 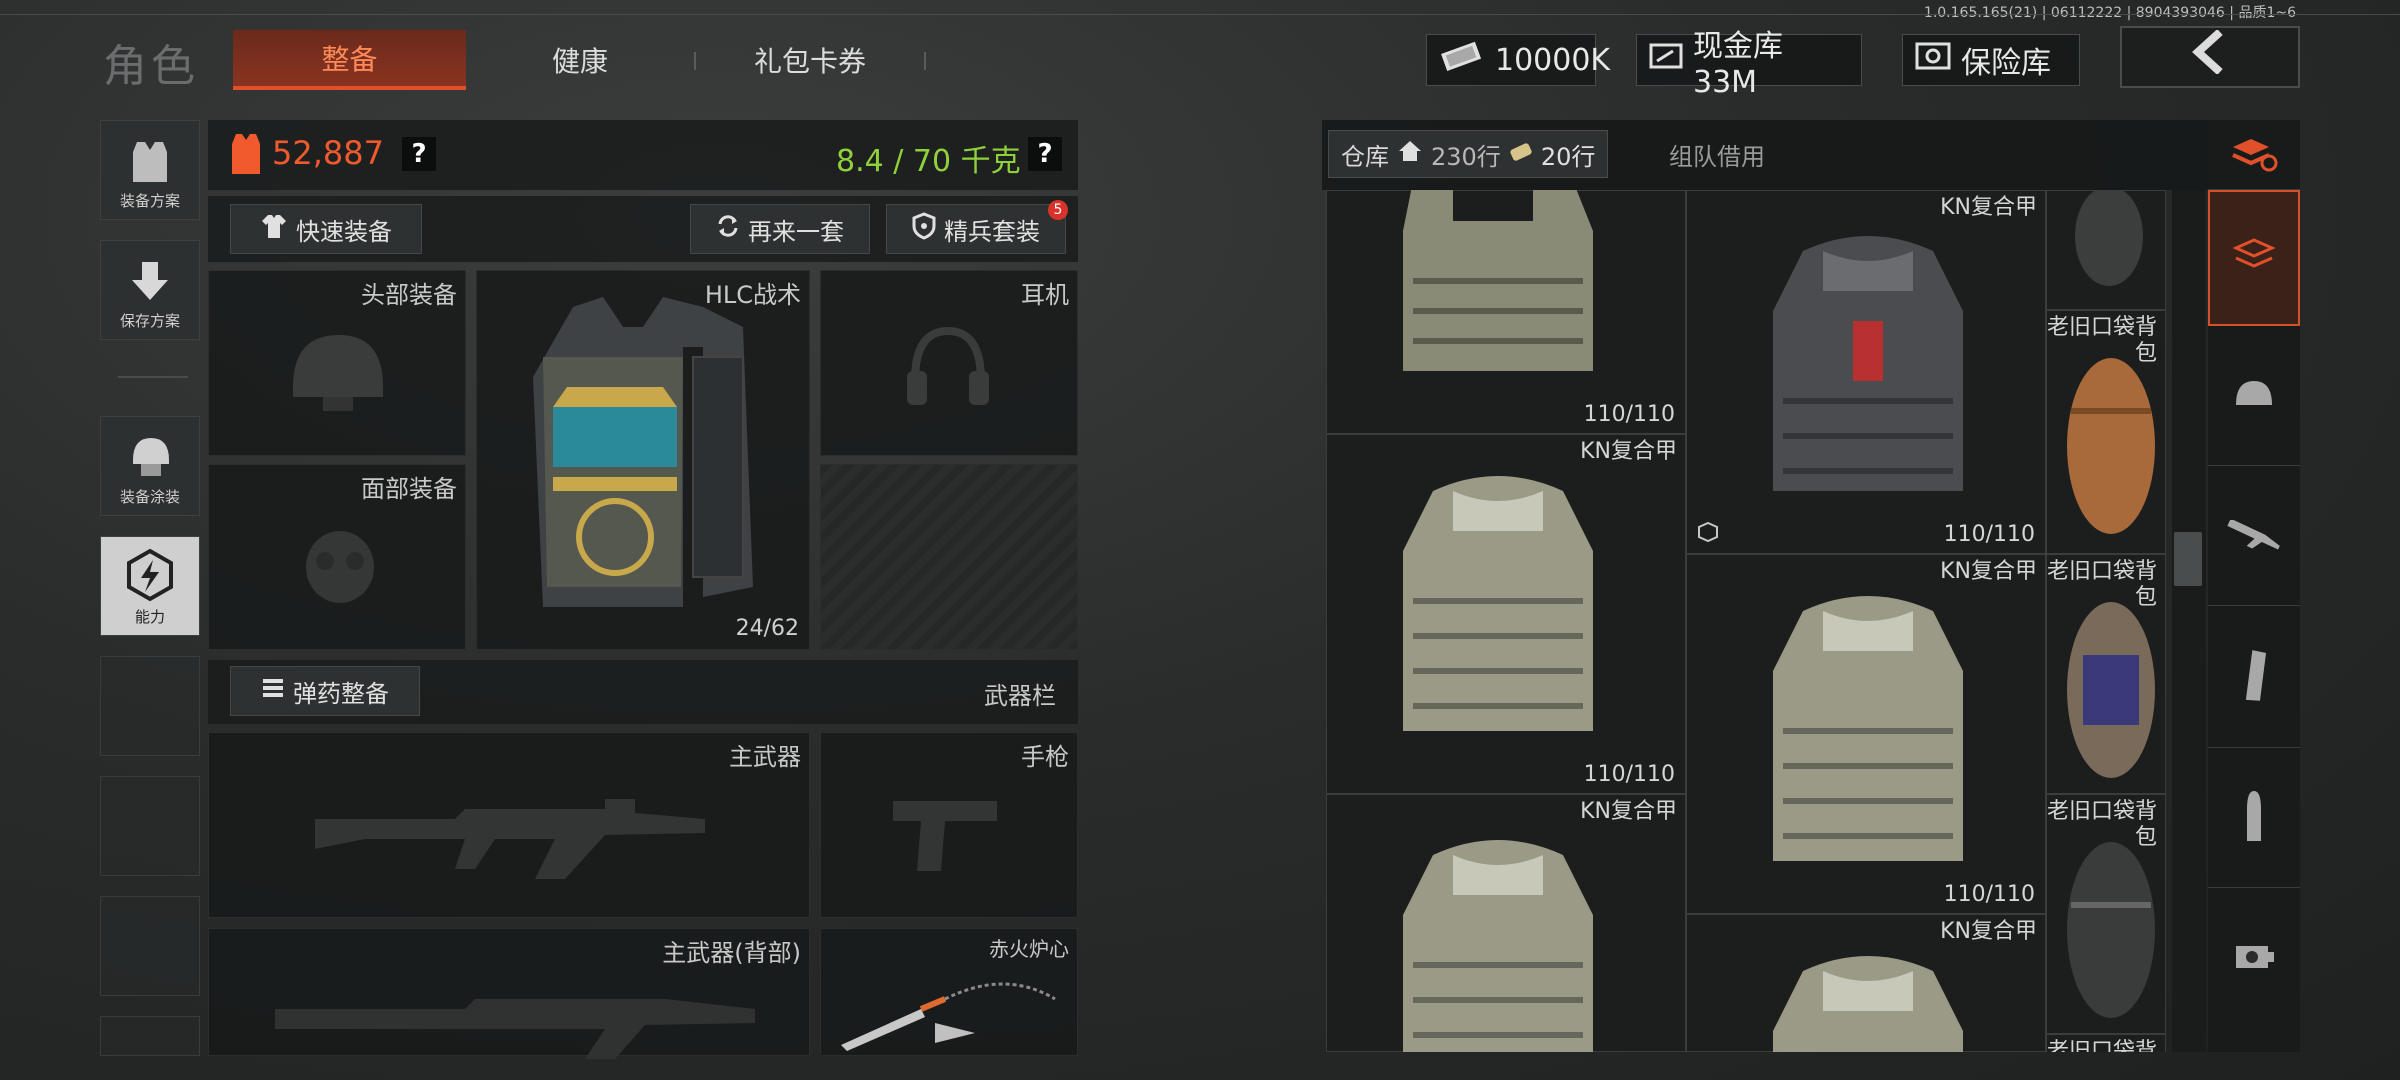 I want to click on quick-equip-label: 快速装备, so click(x=344, y=231).